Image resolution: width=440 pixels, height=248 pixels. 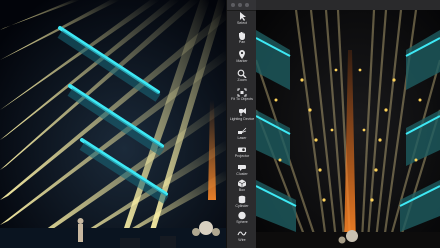 I want to click on magnifier-icon, so click(x=242, y=73).